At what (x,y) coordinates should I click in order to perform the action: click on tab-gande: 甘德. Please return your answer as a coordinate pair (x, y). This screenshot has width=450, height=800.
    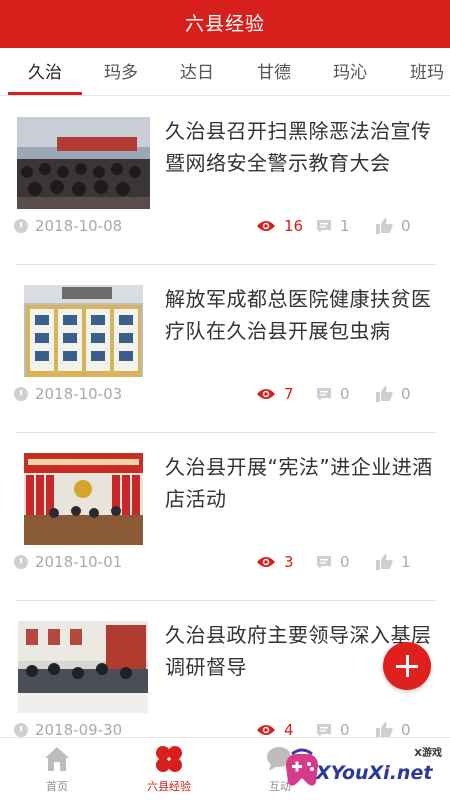
    Looking at the image, I should click on (274, 71).